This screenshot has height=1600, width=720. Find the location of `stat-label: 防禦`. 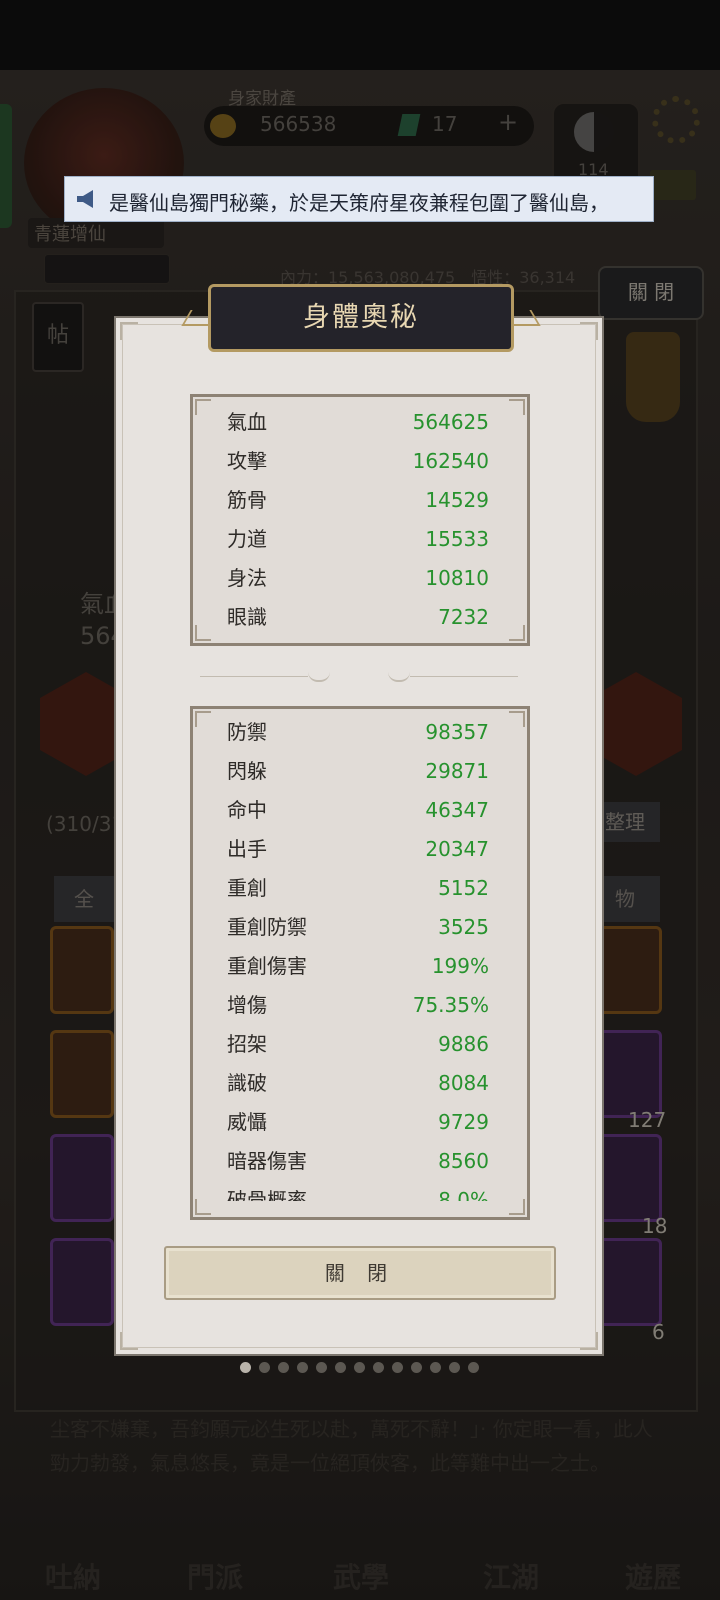

stat-label: 防禦 is located at coordinates (247, 732).